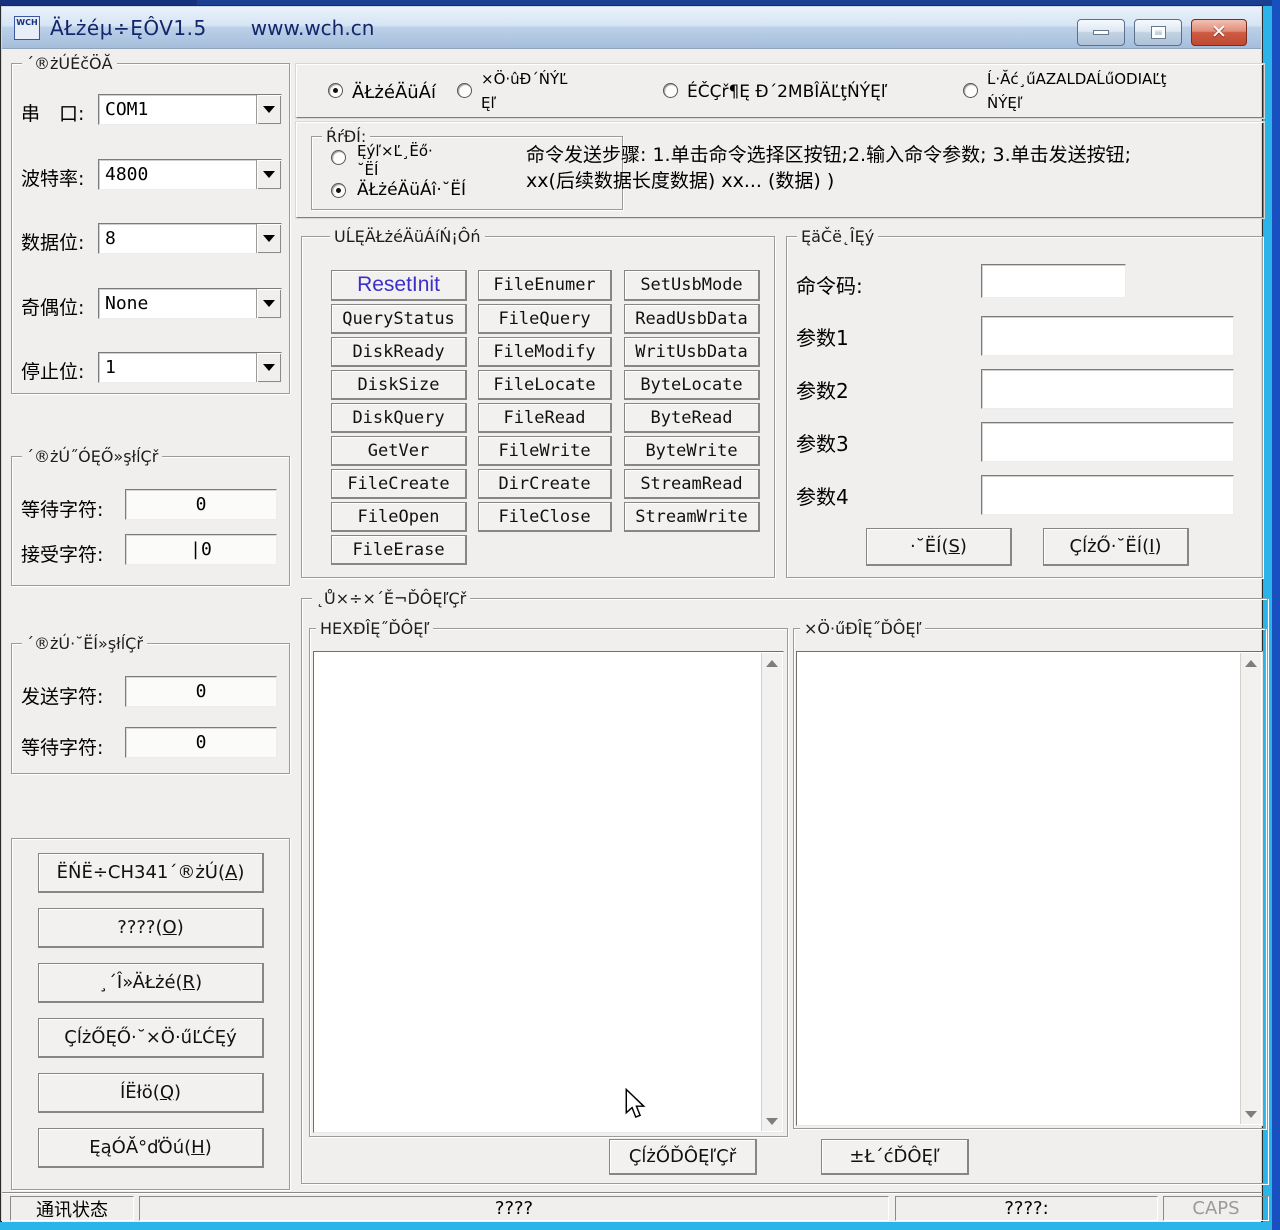 This screenshot has width=1280, height=1230. I want to click on window-title-url: www.wch.cn, so click(312, 27).